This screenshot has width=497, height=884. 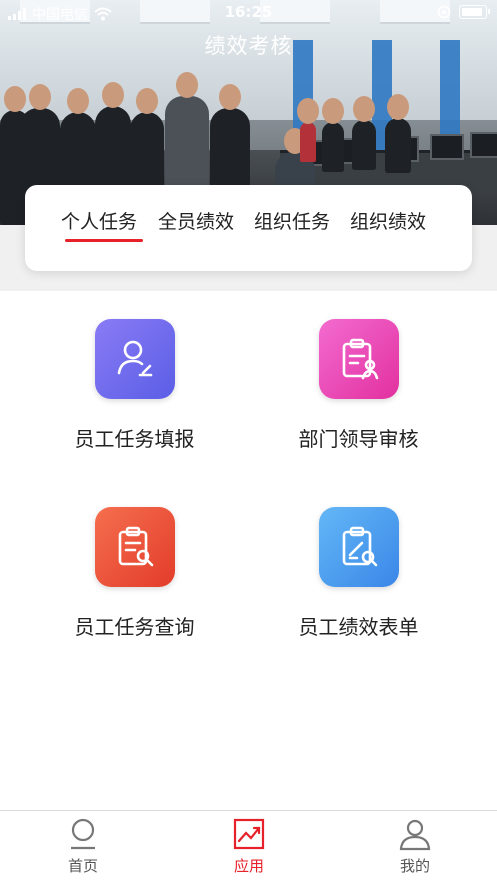 I want to click on status-bar: 中国电信 16:25, so click(x=248, y=13).